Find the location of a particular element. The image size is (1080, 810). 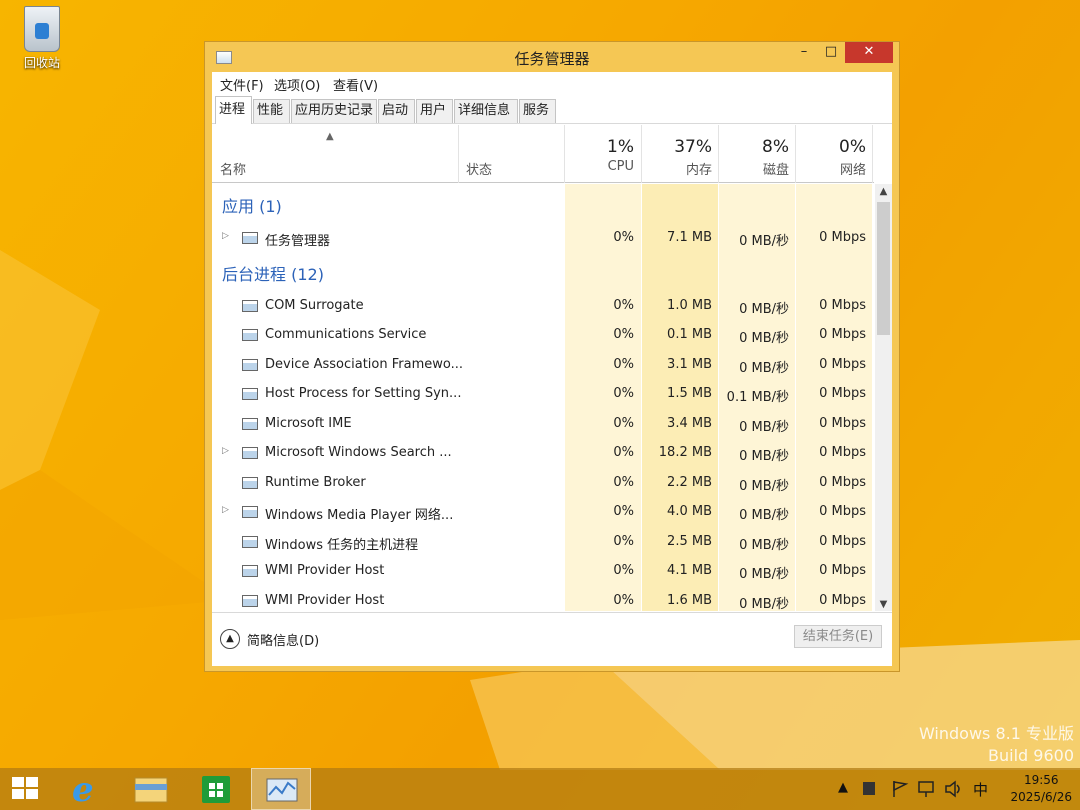

process-memory: 1.6 MB is located at coordinates (689, 600).